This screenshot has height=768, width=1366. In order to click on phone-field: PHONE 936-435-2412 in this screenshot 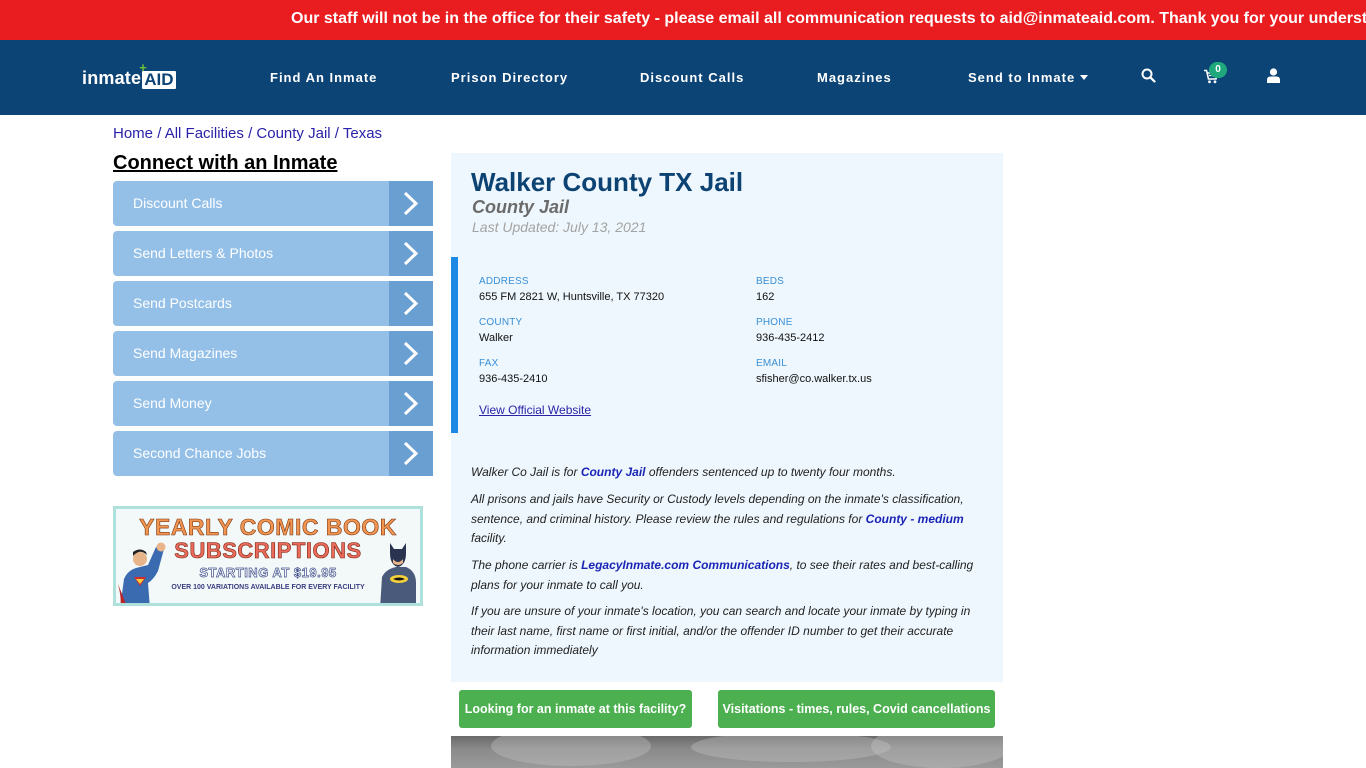, I will do `click(790, 330)`.